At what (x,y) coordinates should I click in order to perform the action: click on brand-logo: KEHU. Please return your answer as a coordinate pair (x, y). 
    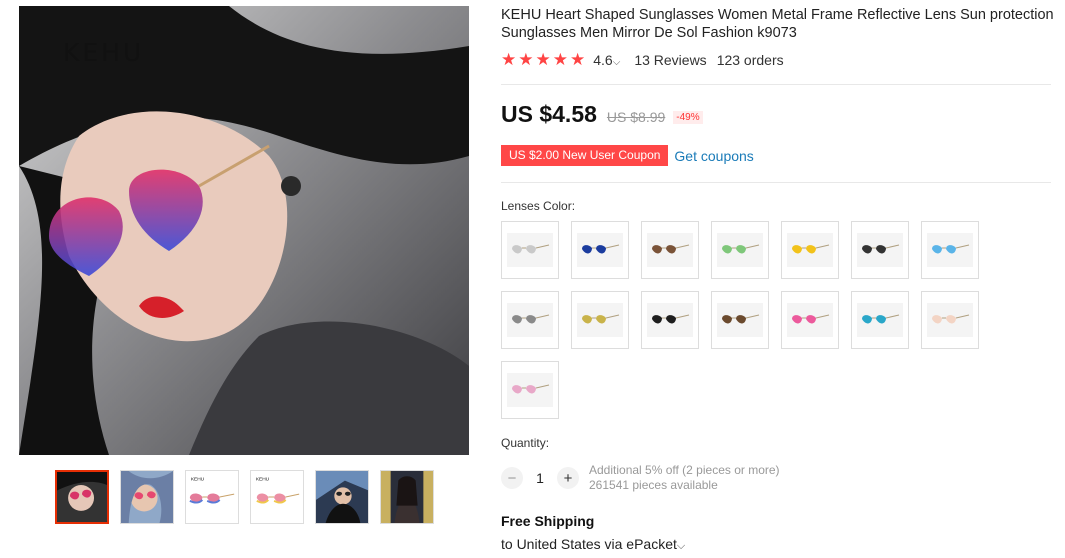
    Looking at the image, I should click on (104, 52).